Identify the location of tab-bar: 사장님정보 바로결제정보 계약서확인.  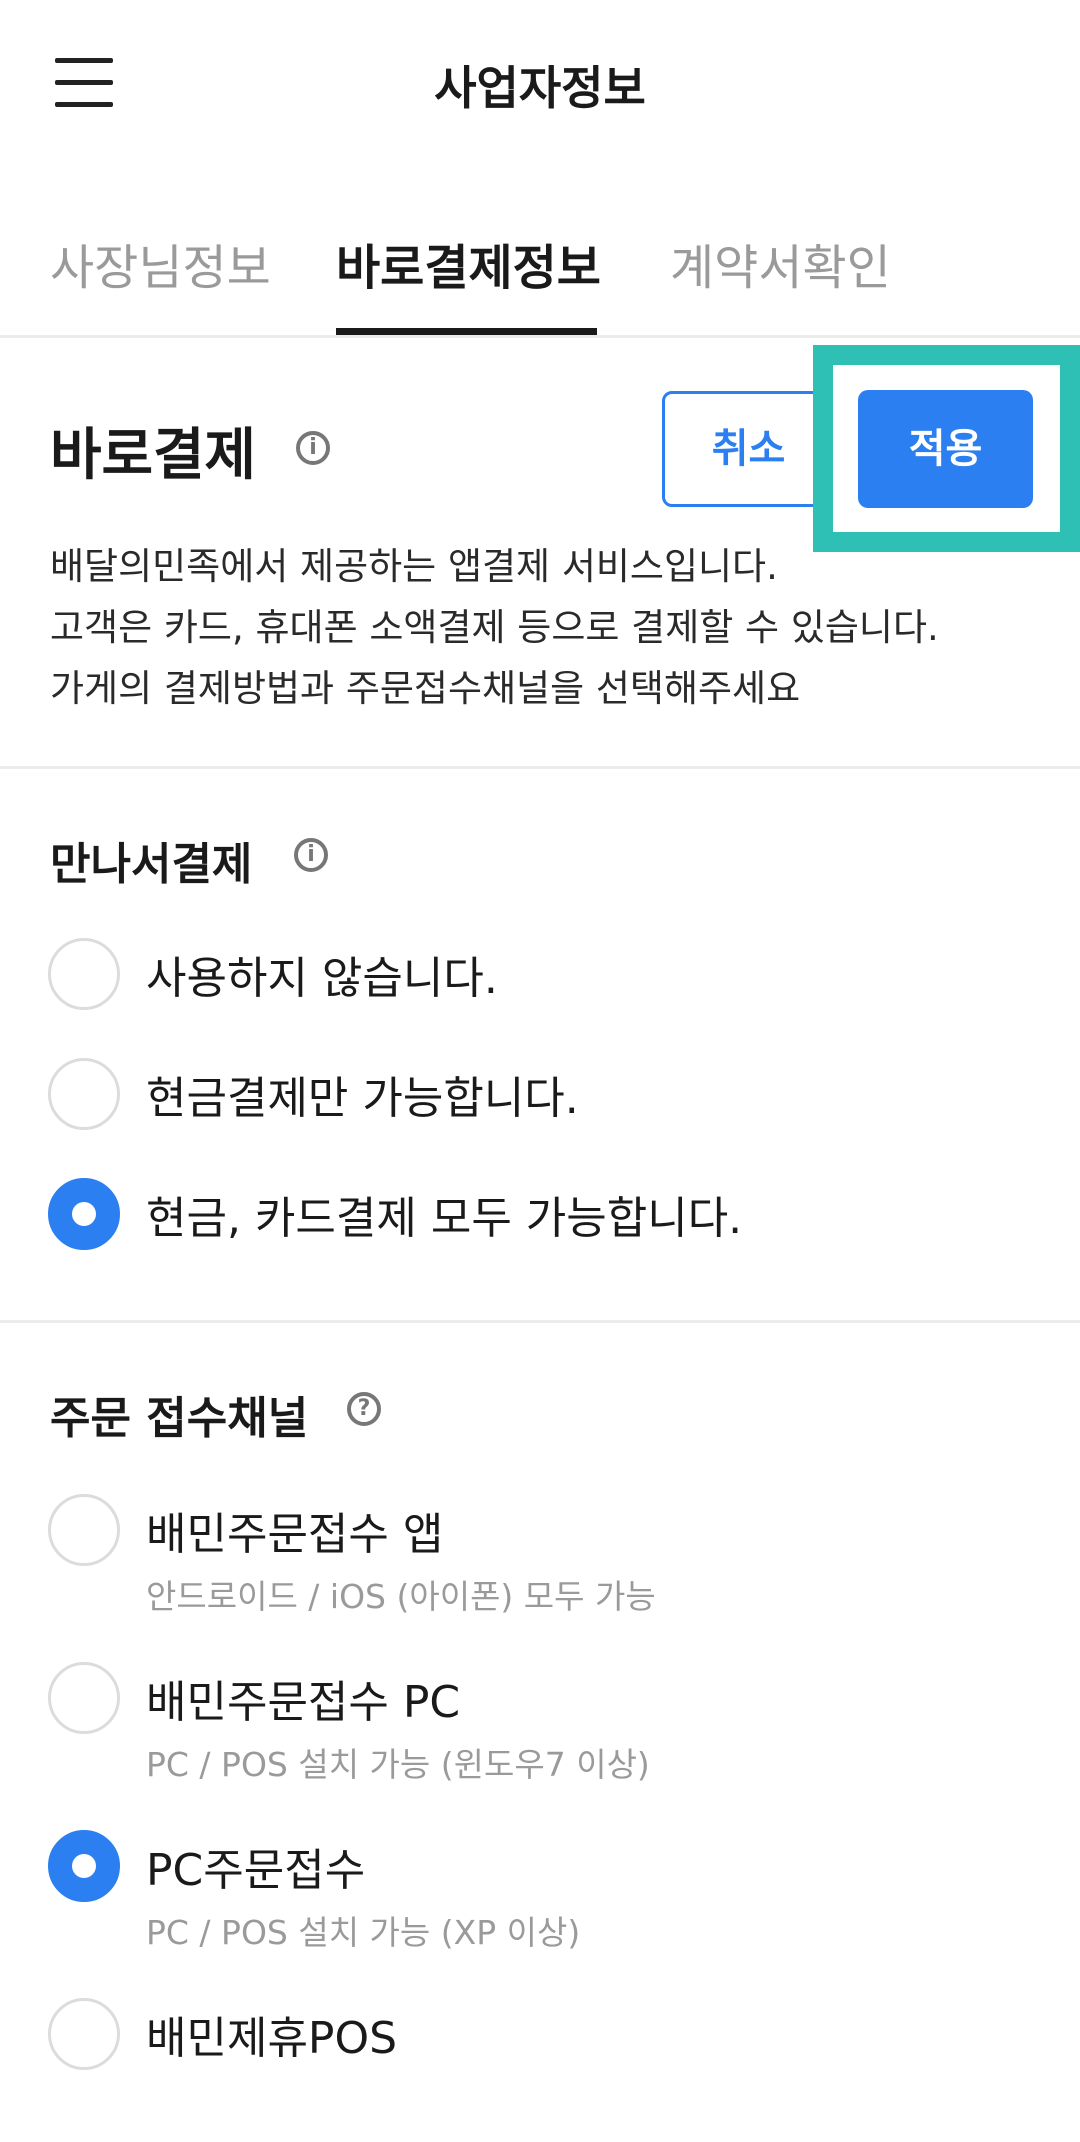
(540, 274).